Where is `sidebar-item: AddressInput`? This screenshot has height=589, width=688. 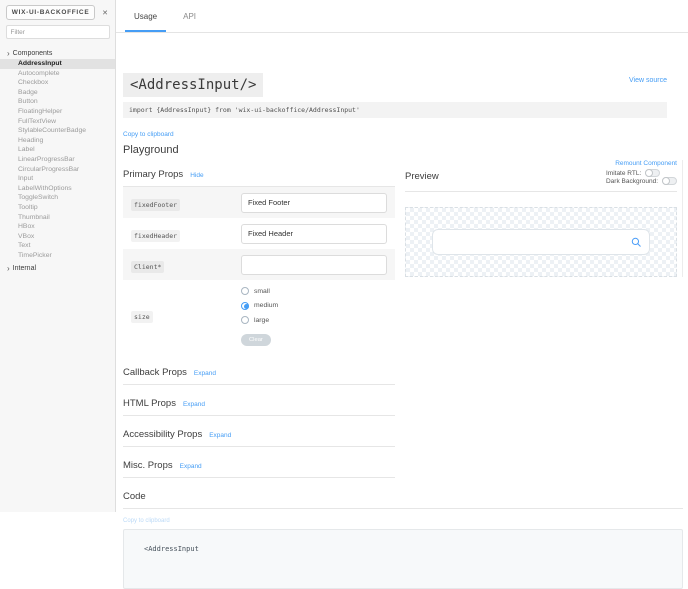 sidebar-item: AddressInput is located at coordinates (57, 64).